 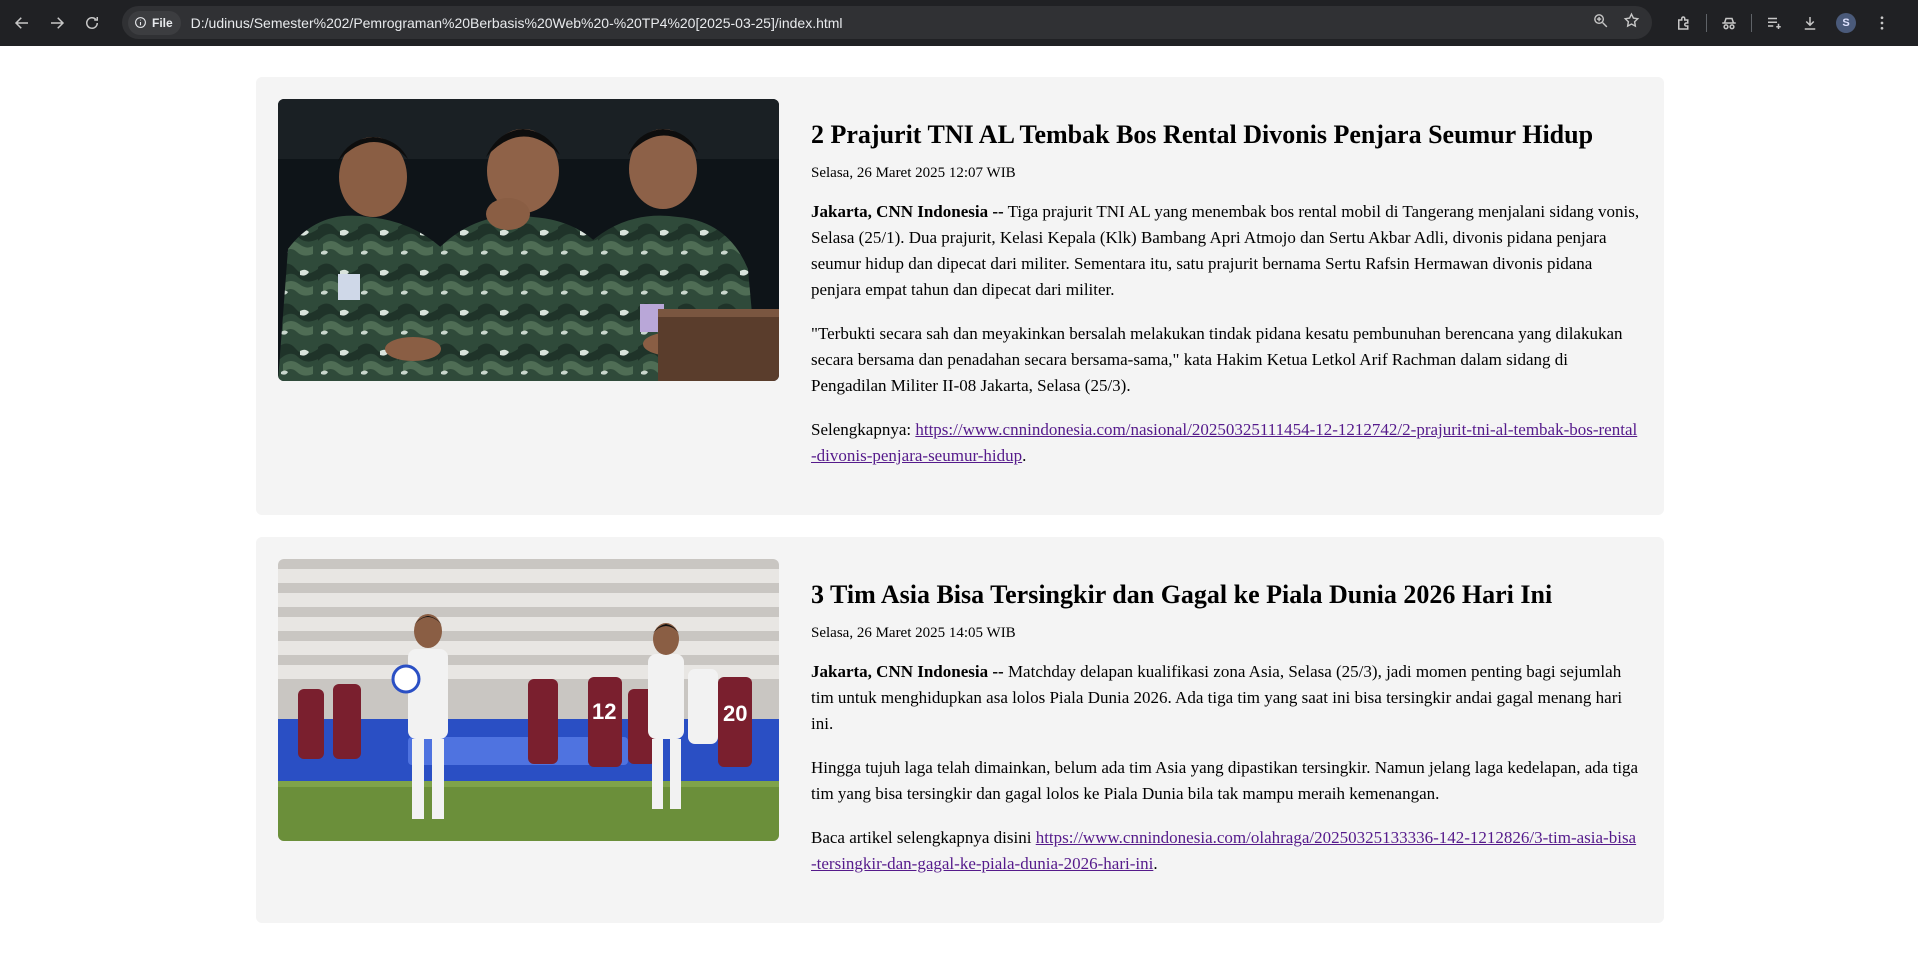 I want to click on forward-icon, so click(x=57, y=23).